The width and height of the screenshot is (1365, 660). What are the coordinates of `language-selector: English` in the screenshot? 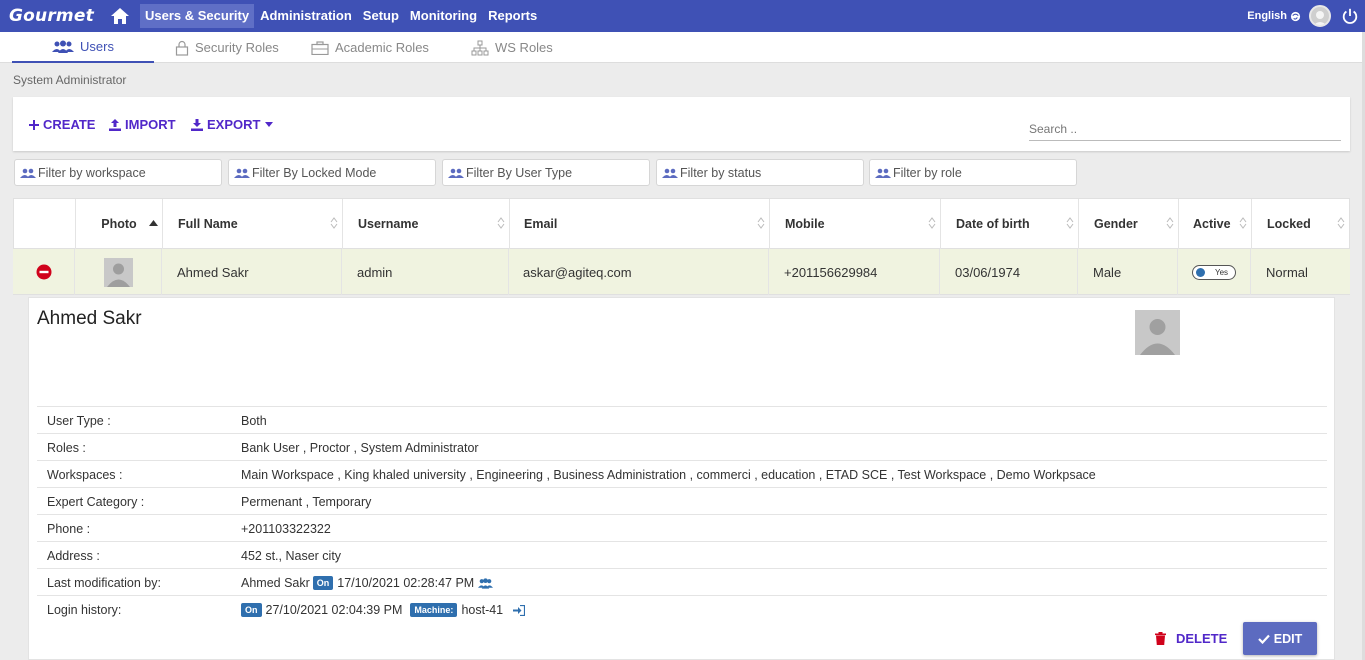 It's located at (1274, 16).